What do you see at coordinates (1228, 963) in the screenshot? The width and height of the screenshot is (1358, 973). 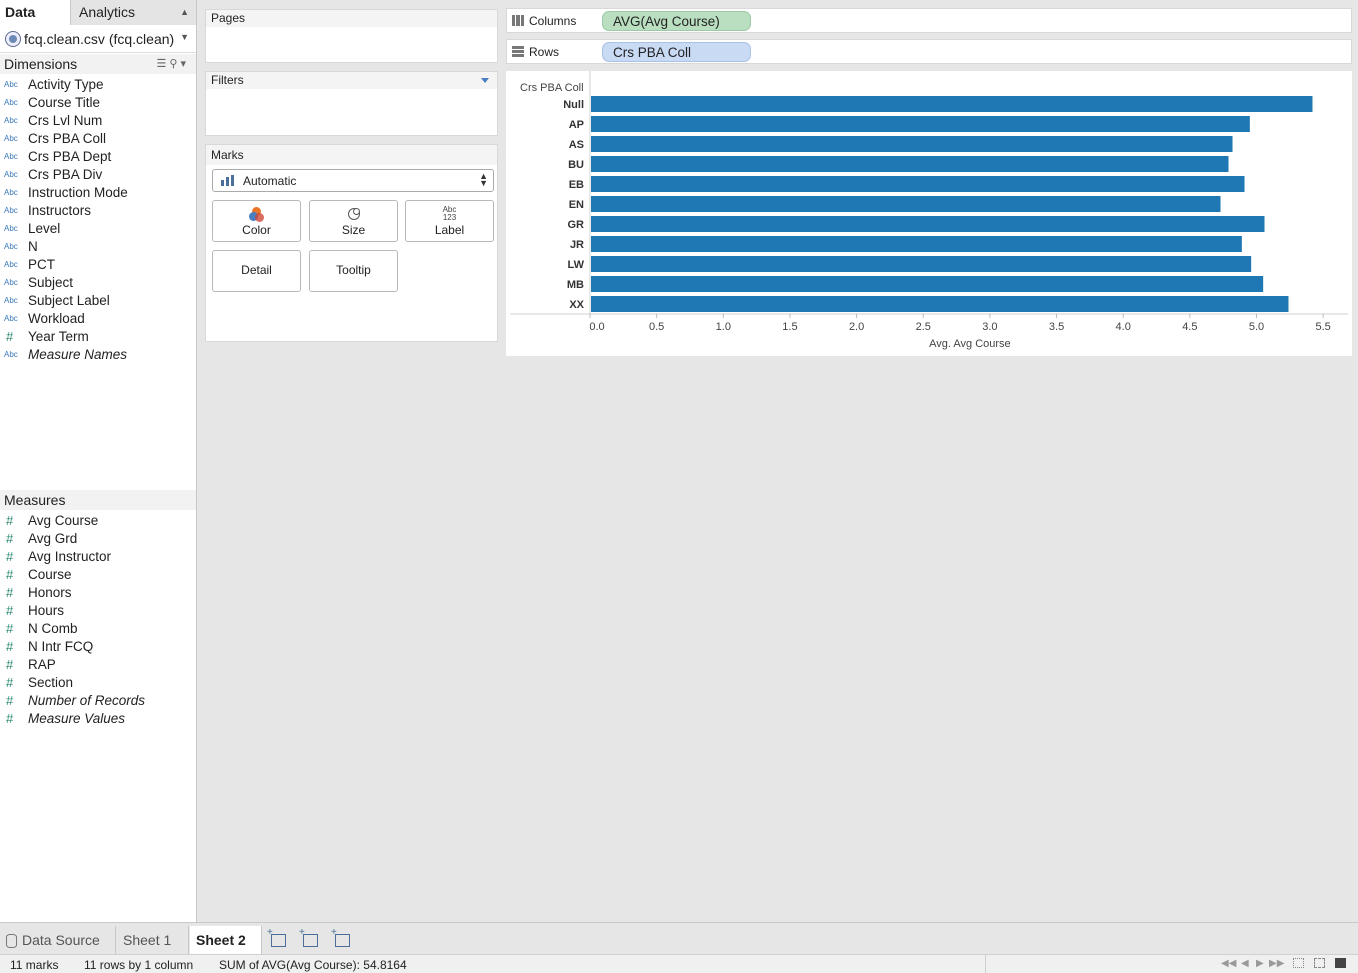 I see `first-sheet-icon: ◀◀` at bounding box center [1228, 963].